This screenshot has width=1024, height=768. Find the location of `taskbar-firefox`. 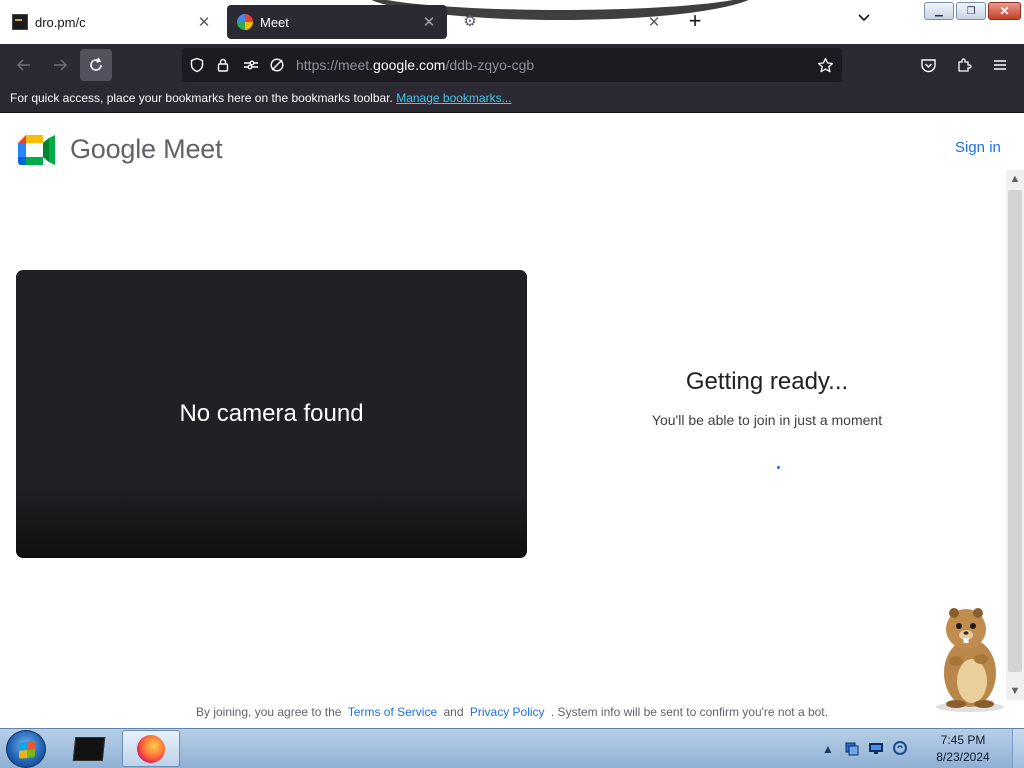

taskbar-firefox is located at coordinates (151, 748).